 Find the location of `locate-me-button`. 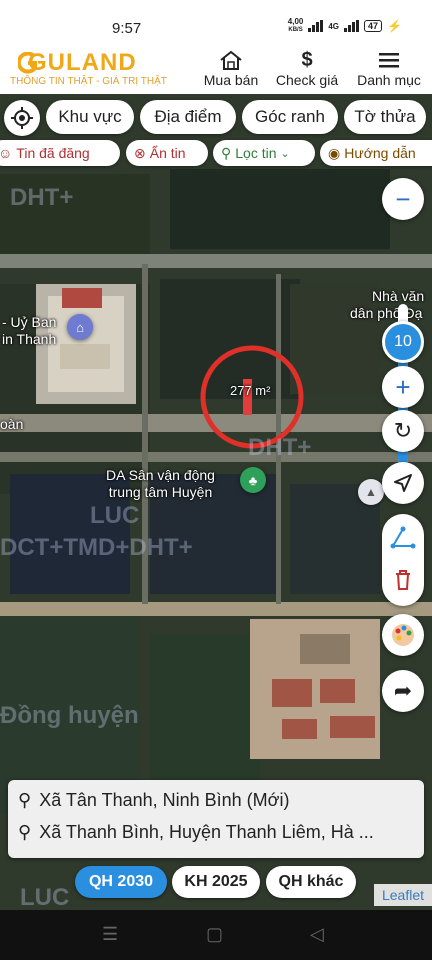

locate-me-button is located at coordinates (22, 118).